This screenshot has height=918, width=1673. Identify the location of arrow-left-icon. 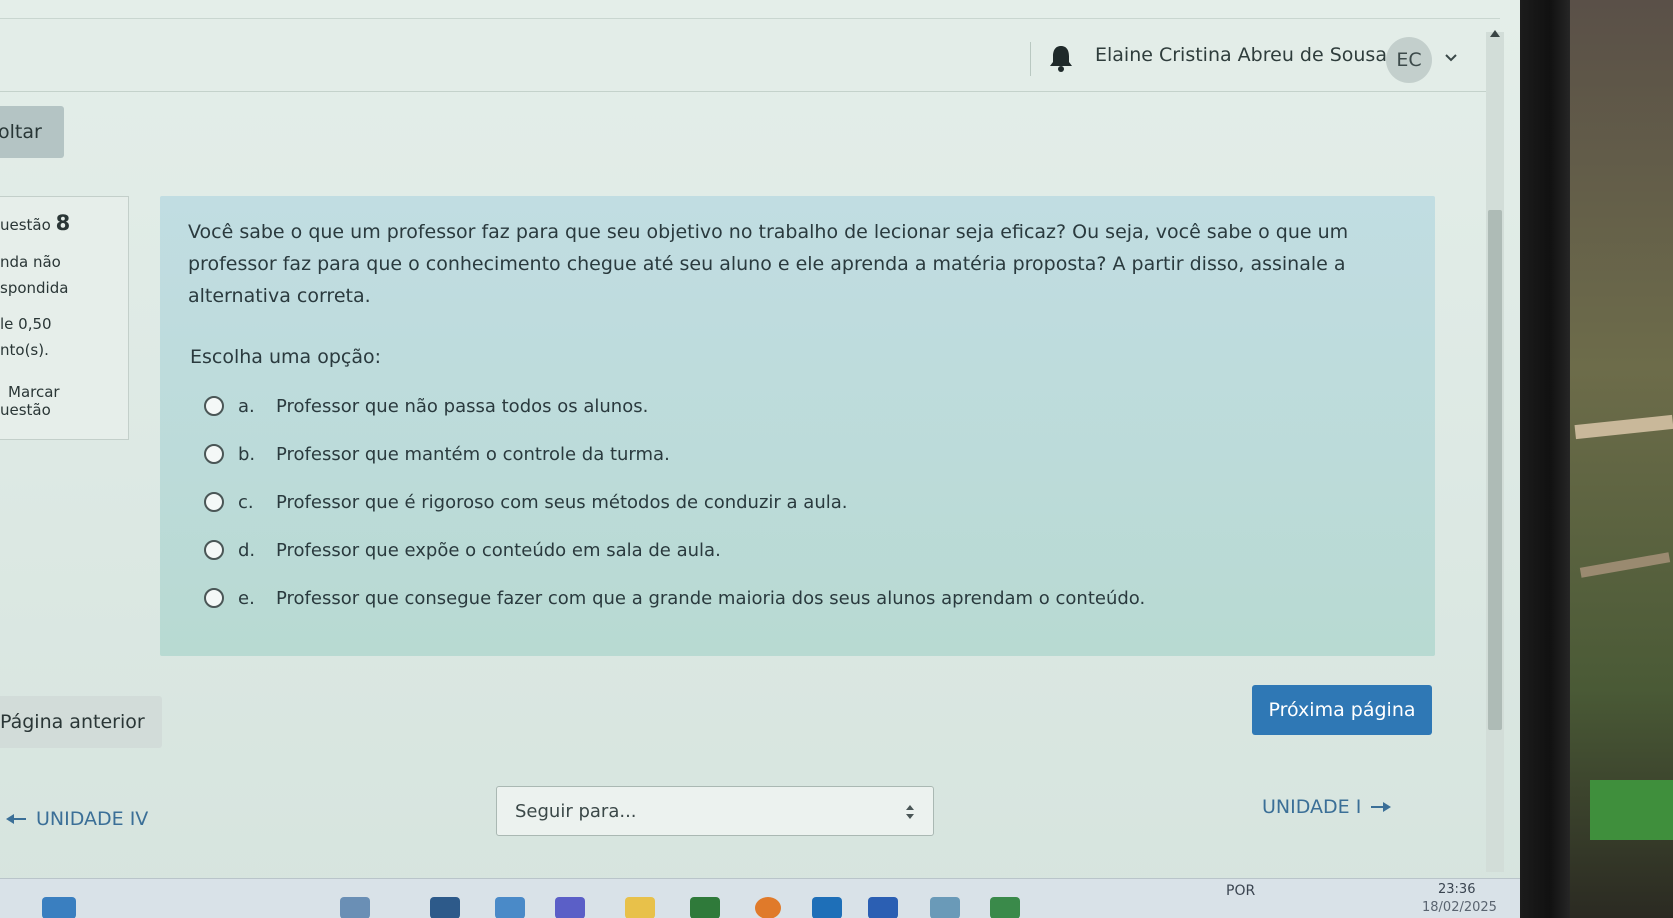
(16, 819).